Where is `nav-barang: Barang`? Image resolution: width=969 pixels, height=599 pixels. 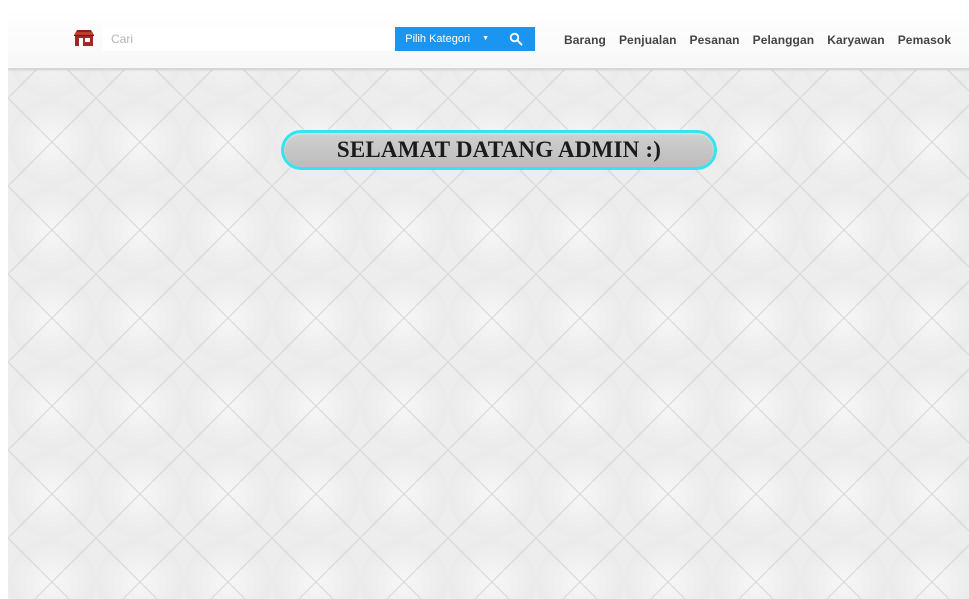
nav-barang: Barang is located at coordinates (585, 40).